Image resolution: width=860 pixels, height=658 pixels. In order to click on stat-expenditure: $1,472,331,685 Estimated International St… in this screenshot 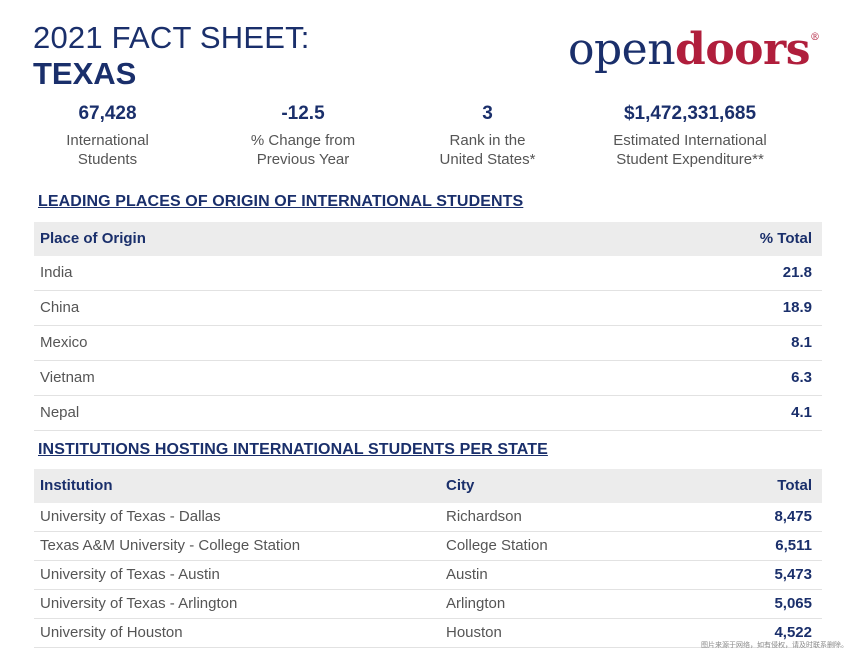, I will do `click(690, 135)`.